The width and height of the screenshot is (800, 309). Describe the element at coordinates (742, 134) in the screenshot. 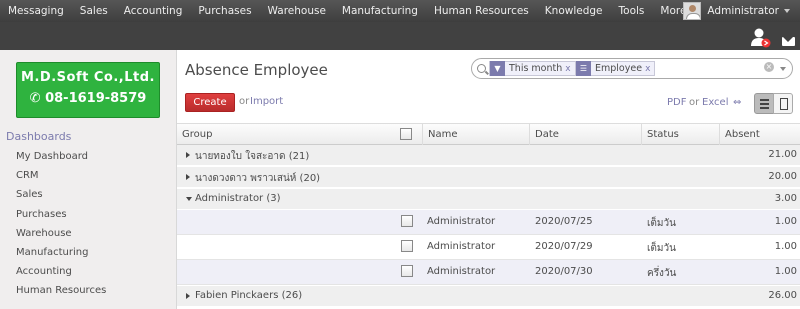

I see `column-header-absent: Absent` at that location.